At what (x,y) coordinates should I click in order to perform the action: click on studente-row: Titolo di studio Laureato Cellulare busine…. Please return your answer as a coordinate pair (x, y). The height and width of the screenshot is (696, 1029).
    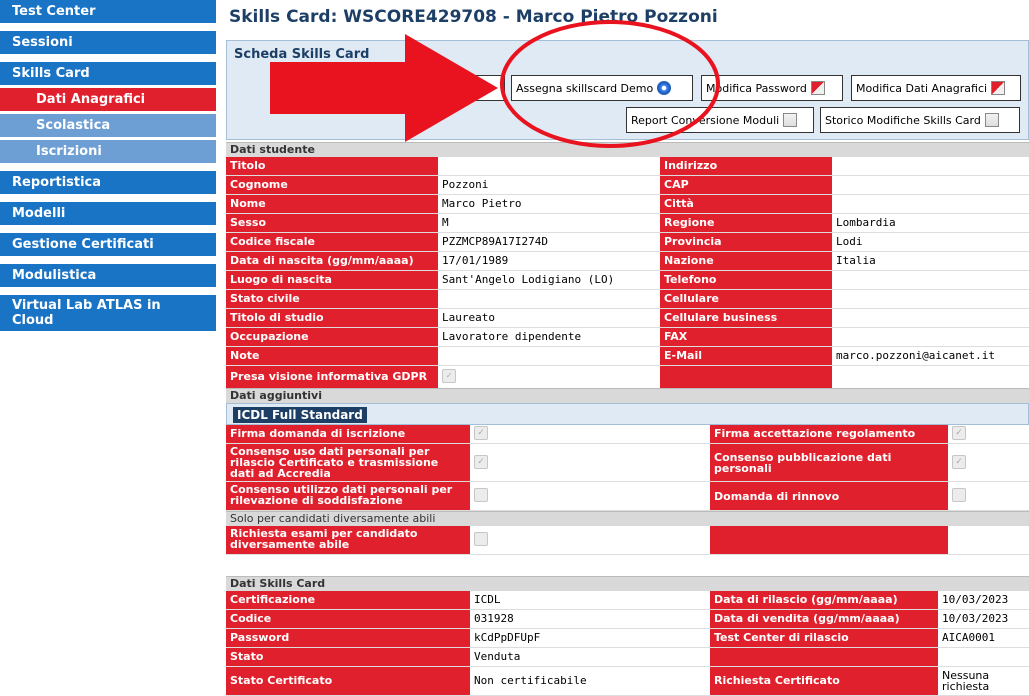
    Looking at the image, I should click on (627, 318).